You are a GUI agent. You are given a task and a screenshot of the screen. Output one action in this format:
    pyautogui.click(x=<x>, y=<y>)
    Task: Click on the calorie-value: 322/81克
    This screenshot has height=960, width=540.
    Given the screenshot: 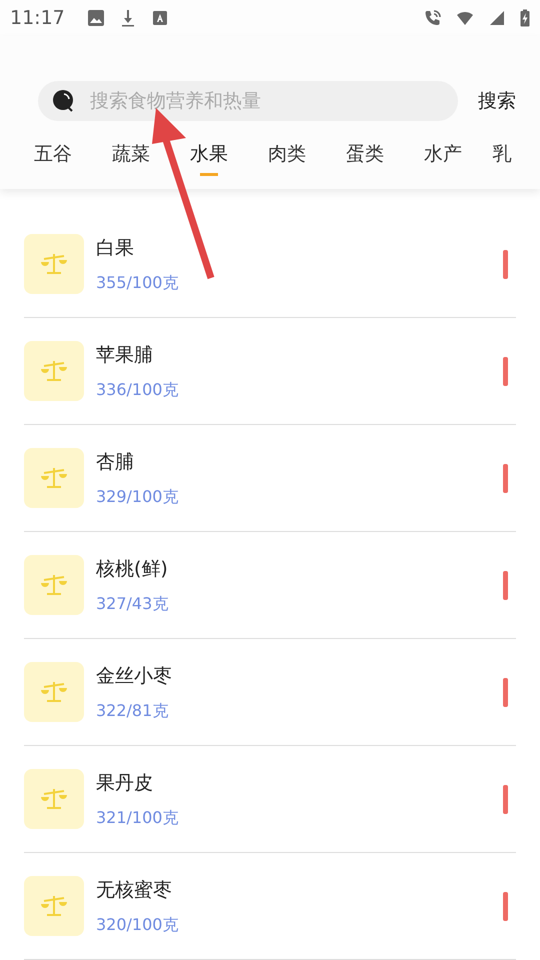 What is the action you would take?
    pyautogui.click(x=133, y=711)
    